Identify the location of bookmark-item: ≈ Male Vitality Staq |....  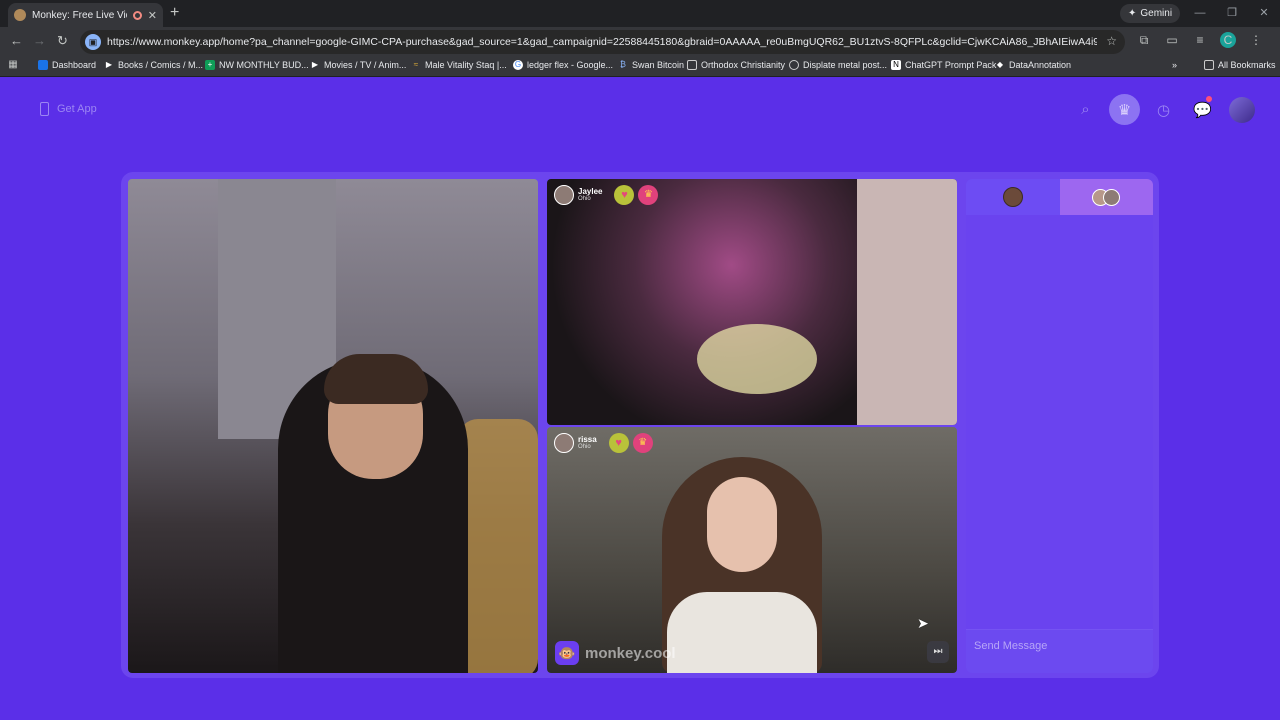
(459, 65).